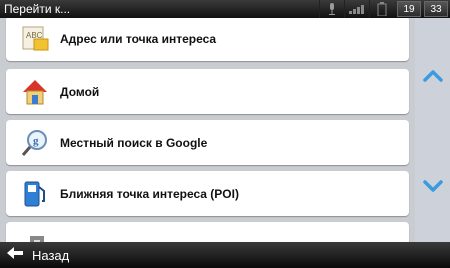 This screenshot has height=268, width=450. What do you see at coordinates (35, 236) in the screenshot?
I see `item-icon` at bounding box center [35, 236].